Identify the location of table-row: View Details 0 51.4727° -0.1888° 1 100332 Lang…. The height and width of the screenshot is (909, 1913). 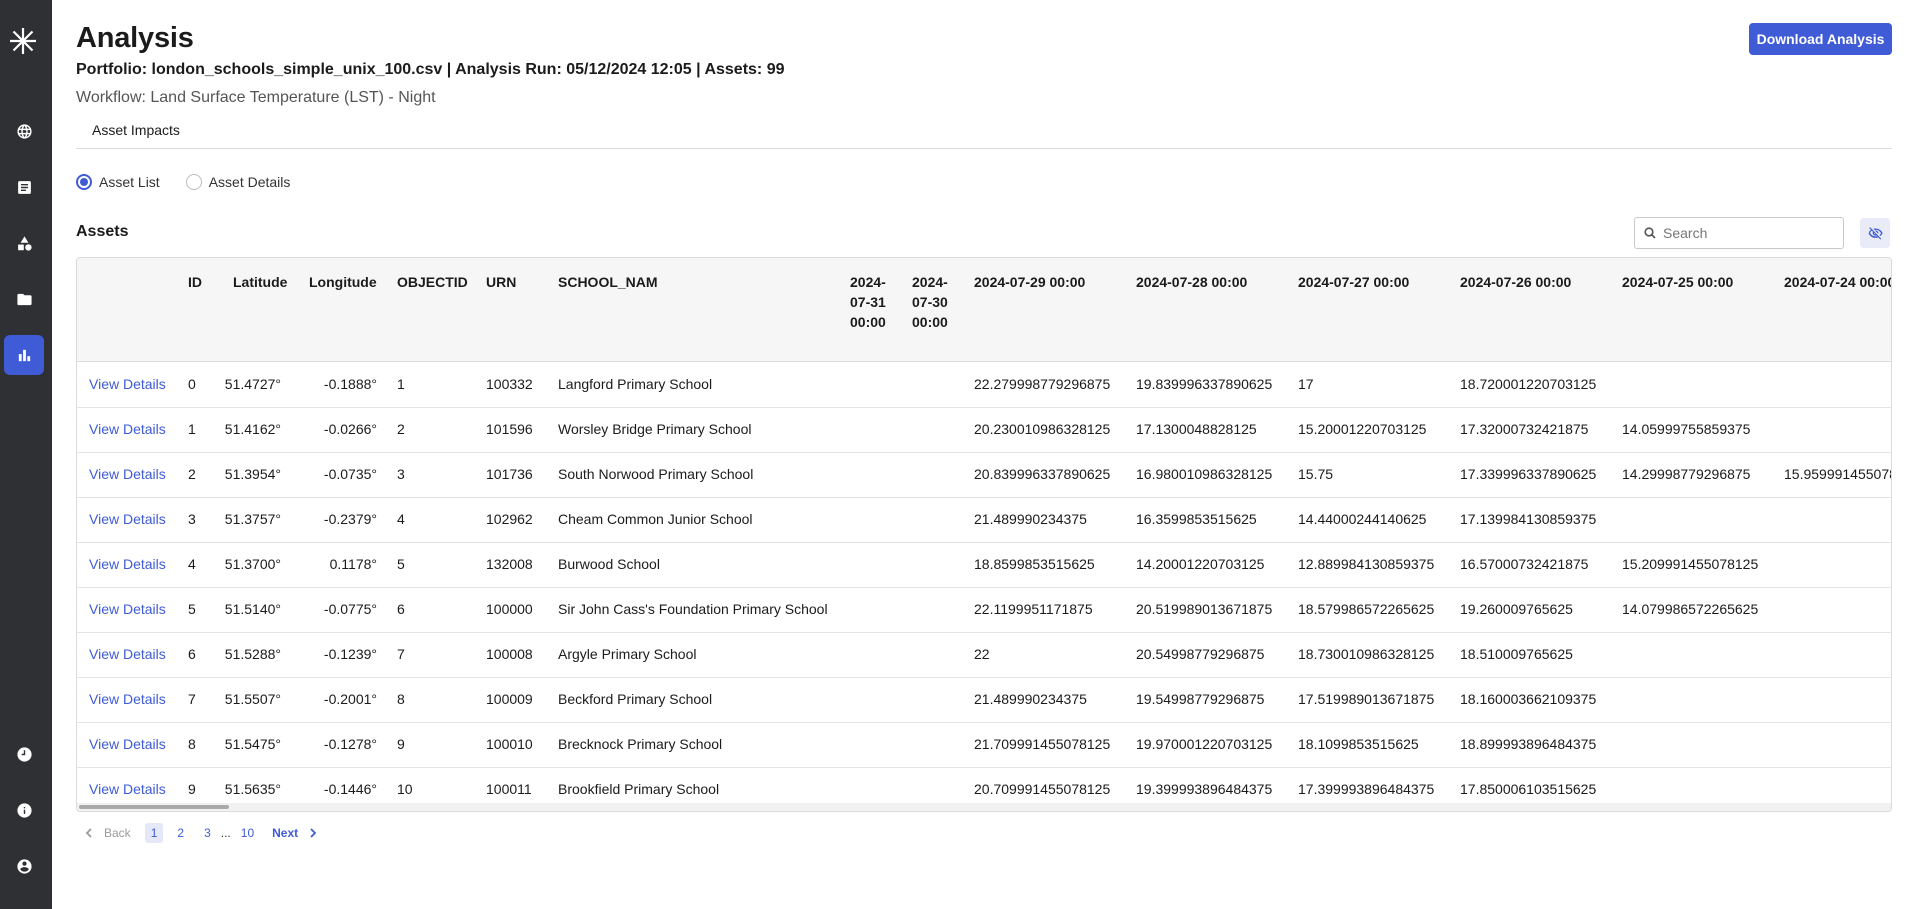
(984, 385).